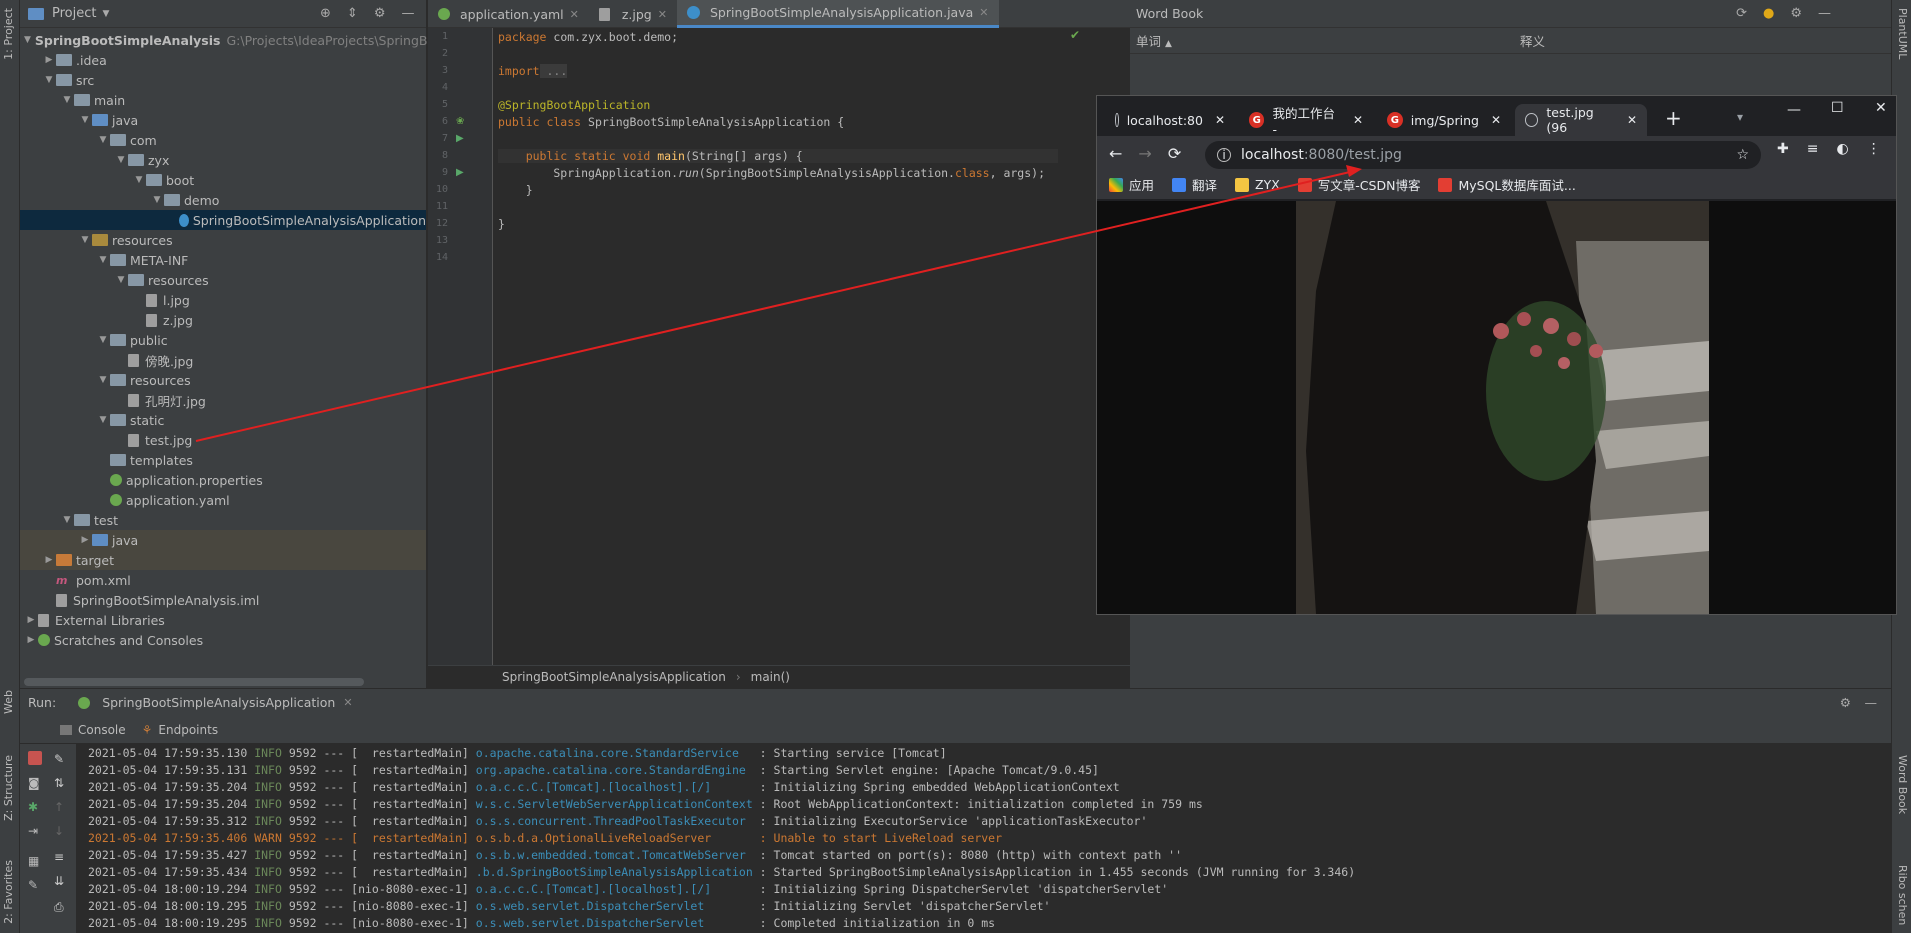 This screenshot has width=1911, height=933. I want to click on lightbulb-icon: ●, so click(1768, 13).